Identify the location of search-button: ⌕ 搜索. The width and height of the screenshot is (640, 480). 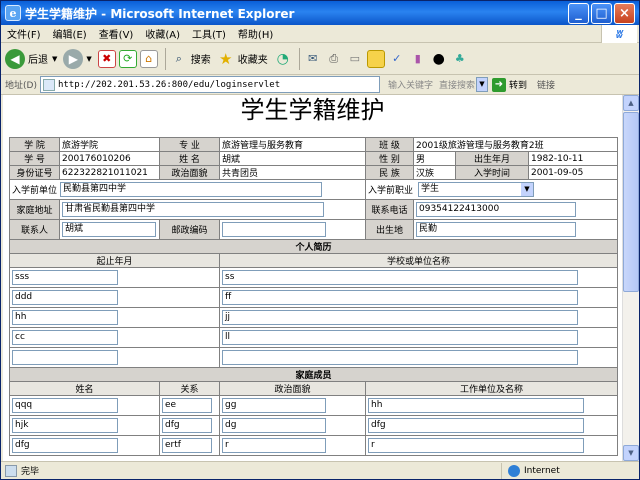
(190, 59).